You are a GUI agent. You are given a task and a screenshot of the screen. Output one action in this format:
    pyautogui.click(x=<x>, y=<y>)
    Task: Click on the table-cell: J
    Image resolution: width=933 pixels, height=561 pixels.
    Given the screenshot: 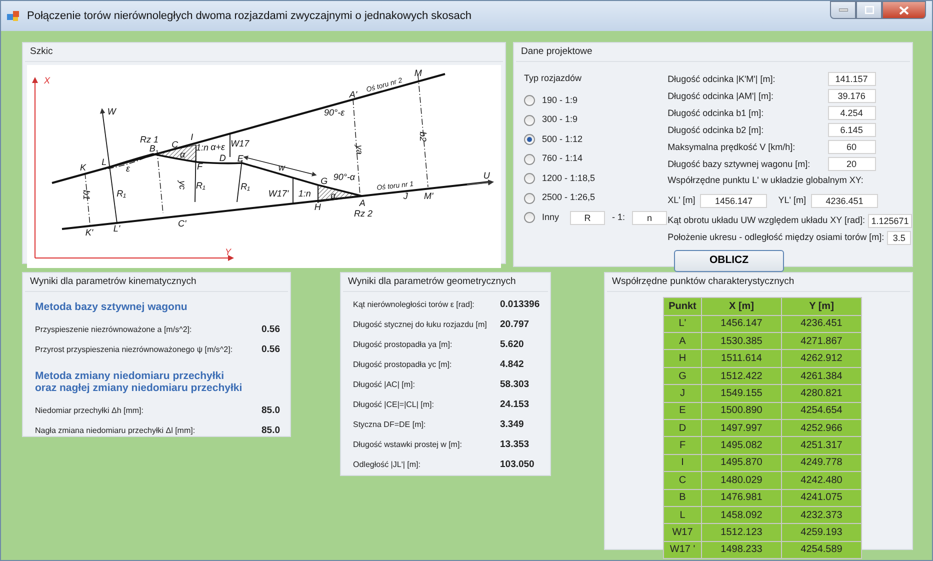 What is the action you would take?
    pyautogui.click(x=683, y=393)
    